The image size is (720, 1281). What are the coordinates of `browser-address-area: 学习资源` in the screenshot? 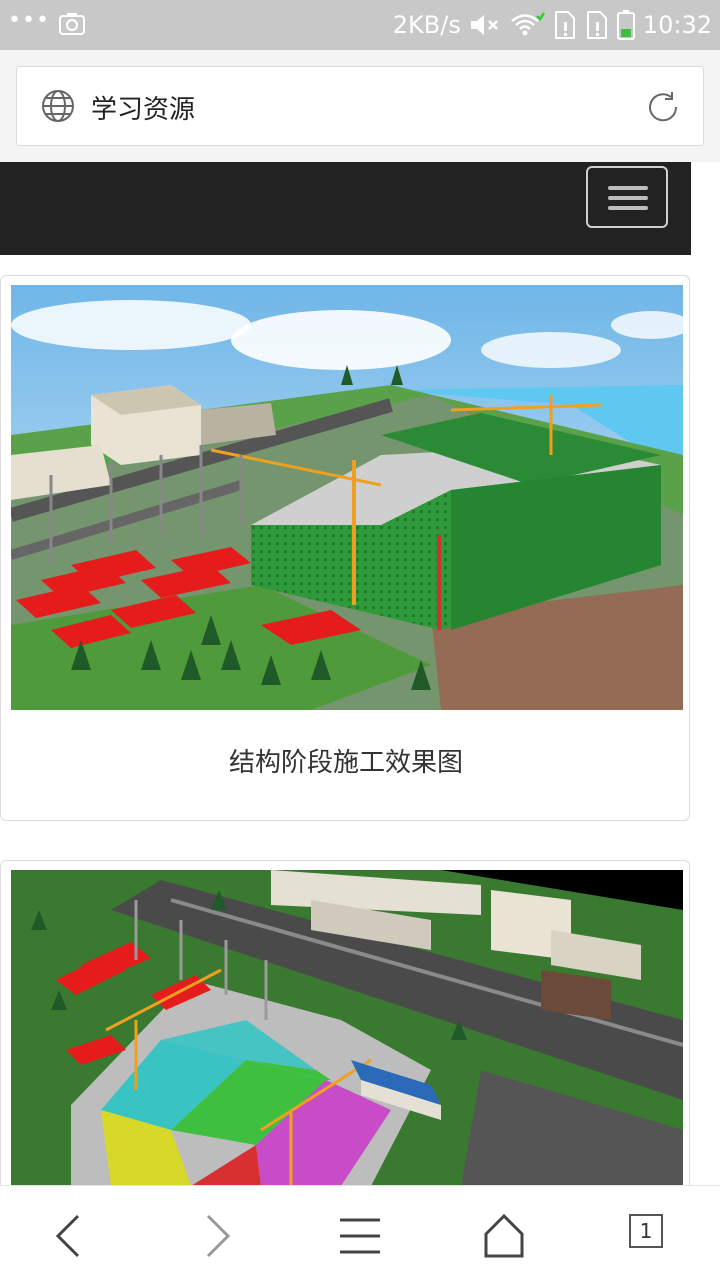 It's located at (360, 106).